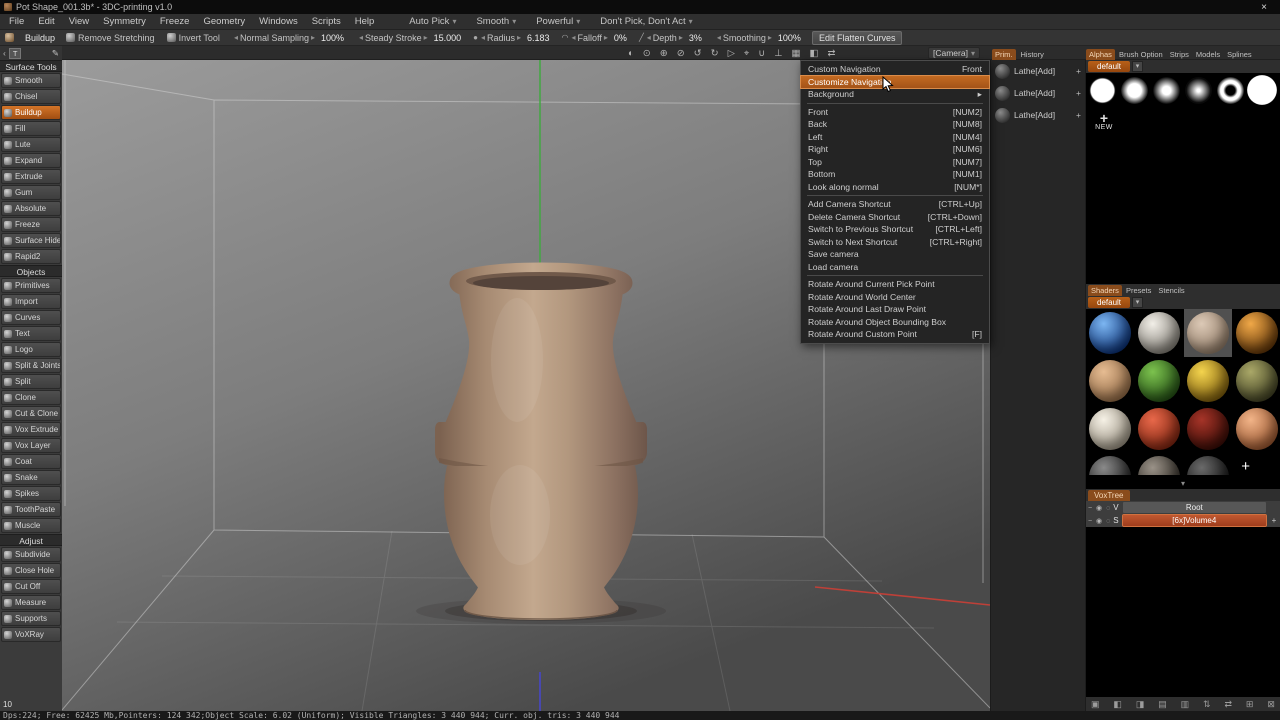  What do you see at coordinates (1239, 54) in the screenshot?
I see `panel-tab: Splines` at bounding box center [1239, 54].